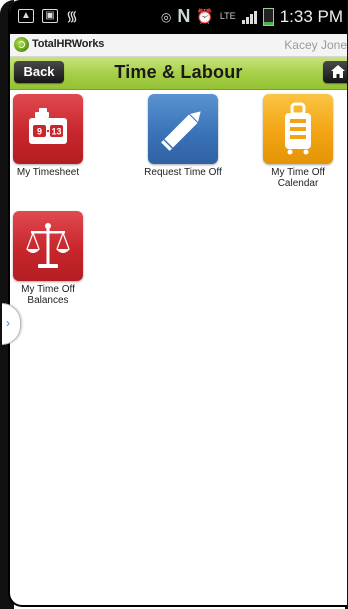 Image resolution: width=348 pixels, height=609 pixels. What do you see at coordinates (48, 172) in the screenshot?
I see `tile-label: My Timesheet` at bounding box center [48, 172].